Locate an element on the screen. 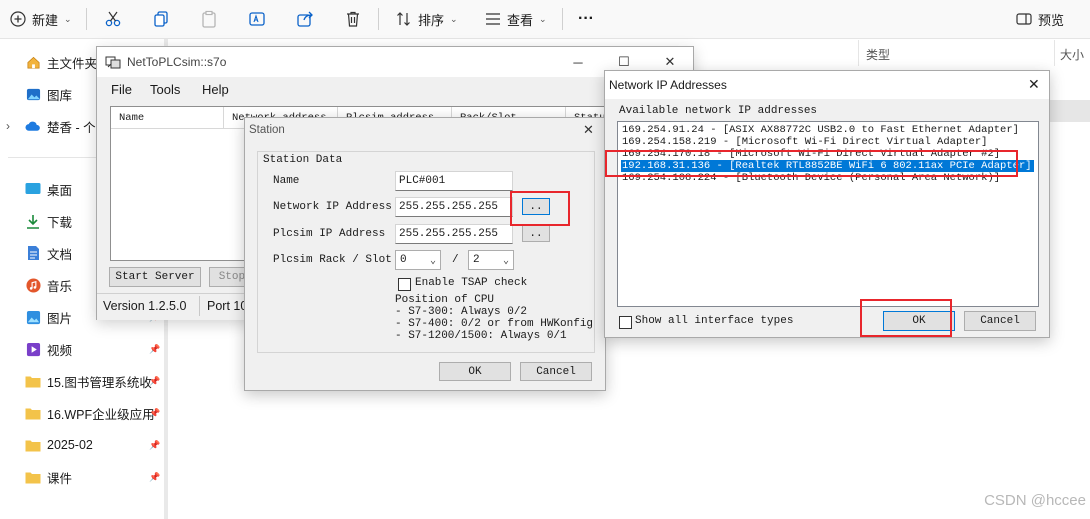 The image size is (1090, 519). name-field: PLC#001 is located at coordinates (454, 181).